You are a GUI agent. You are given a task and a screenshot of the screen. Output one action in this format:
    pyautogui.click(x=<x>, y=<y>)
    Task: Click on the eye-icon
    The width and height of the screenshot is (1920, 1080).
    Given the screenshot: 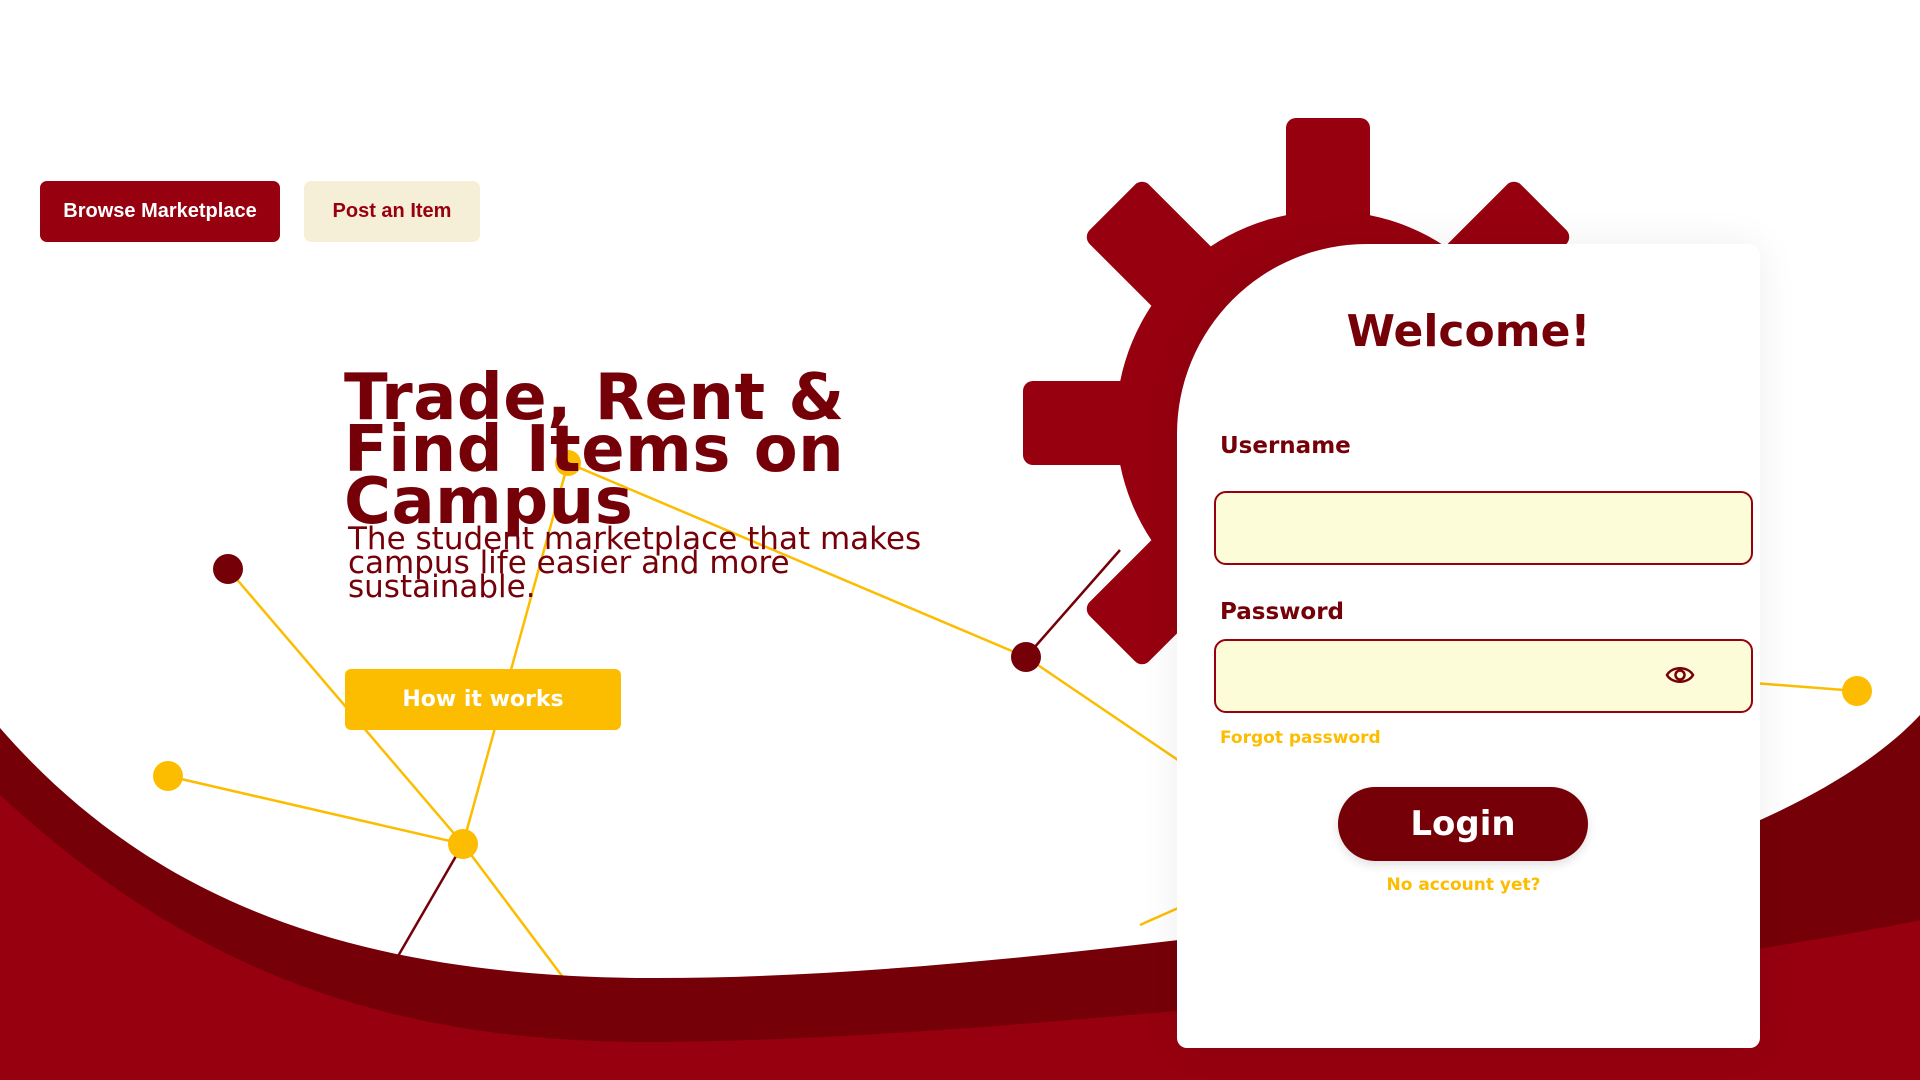 What is the action you would take?
    pyautogui.click(x=1680, y=675)
    